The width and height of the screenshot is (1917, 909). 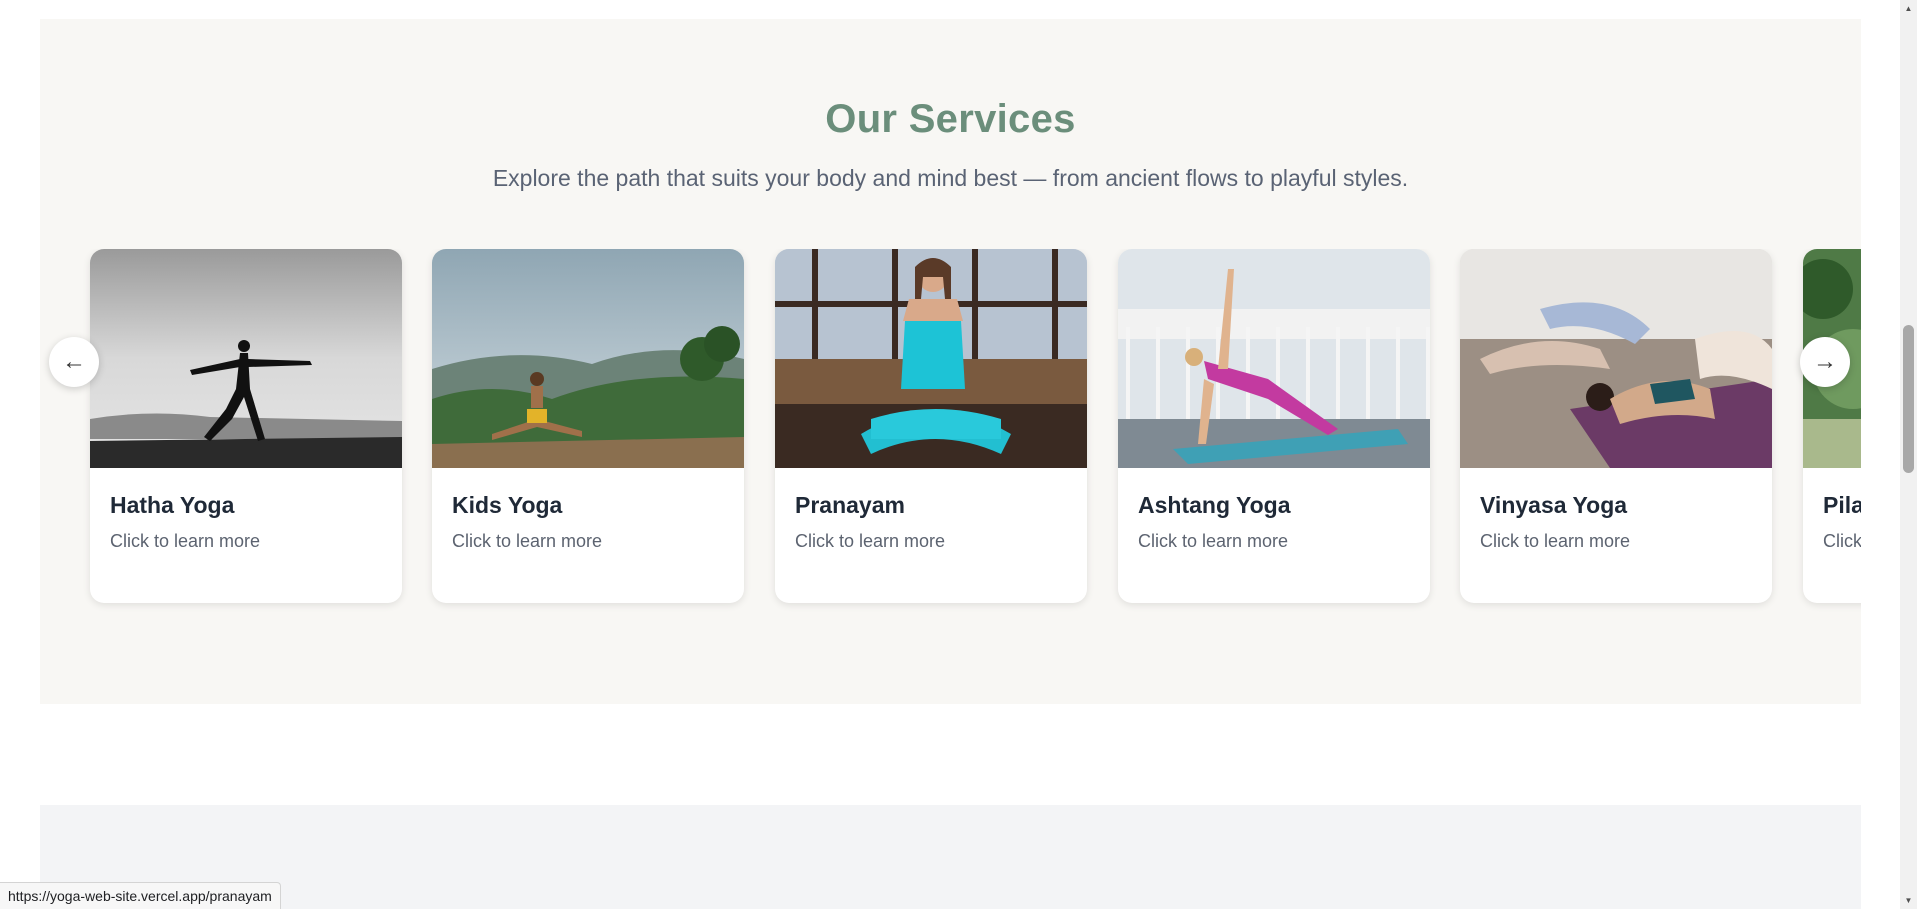 I want to click on card-title: Pila, so click(x=1842, y=505).